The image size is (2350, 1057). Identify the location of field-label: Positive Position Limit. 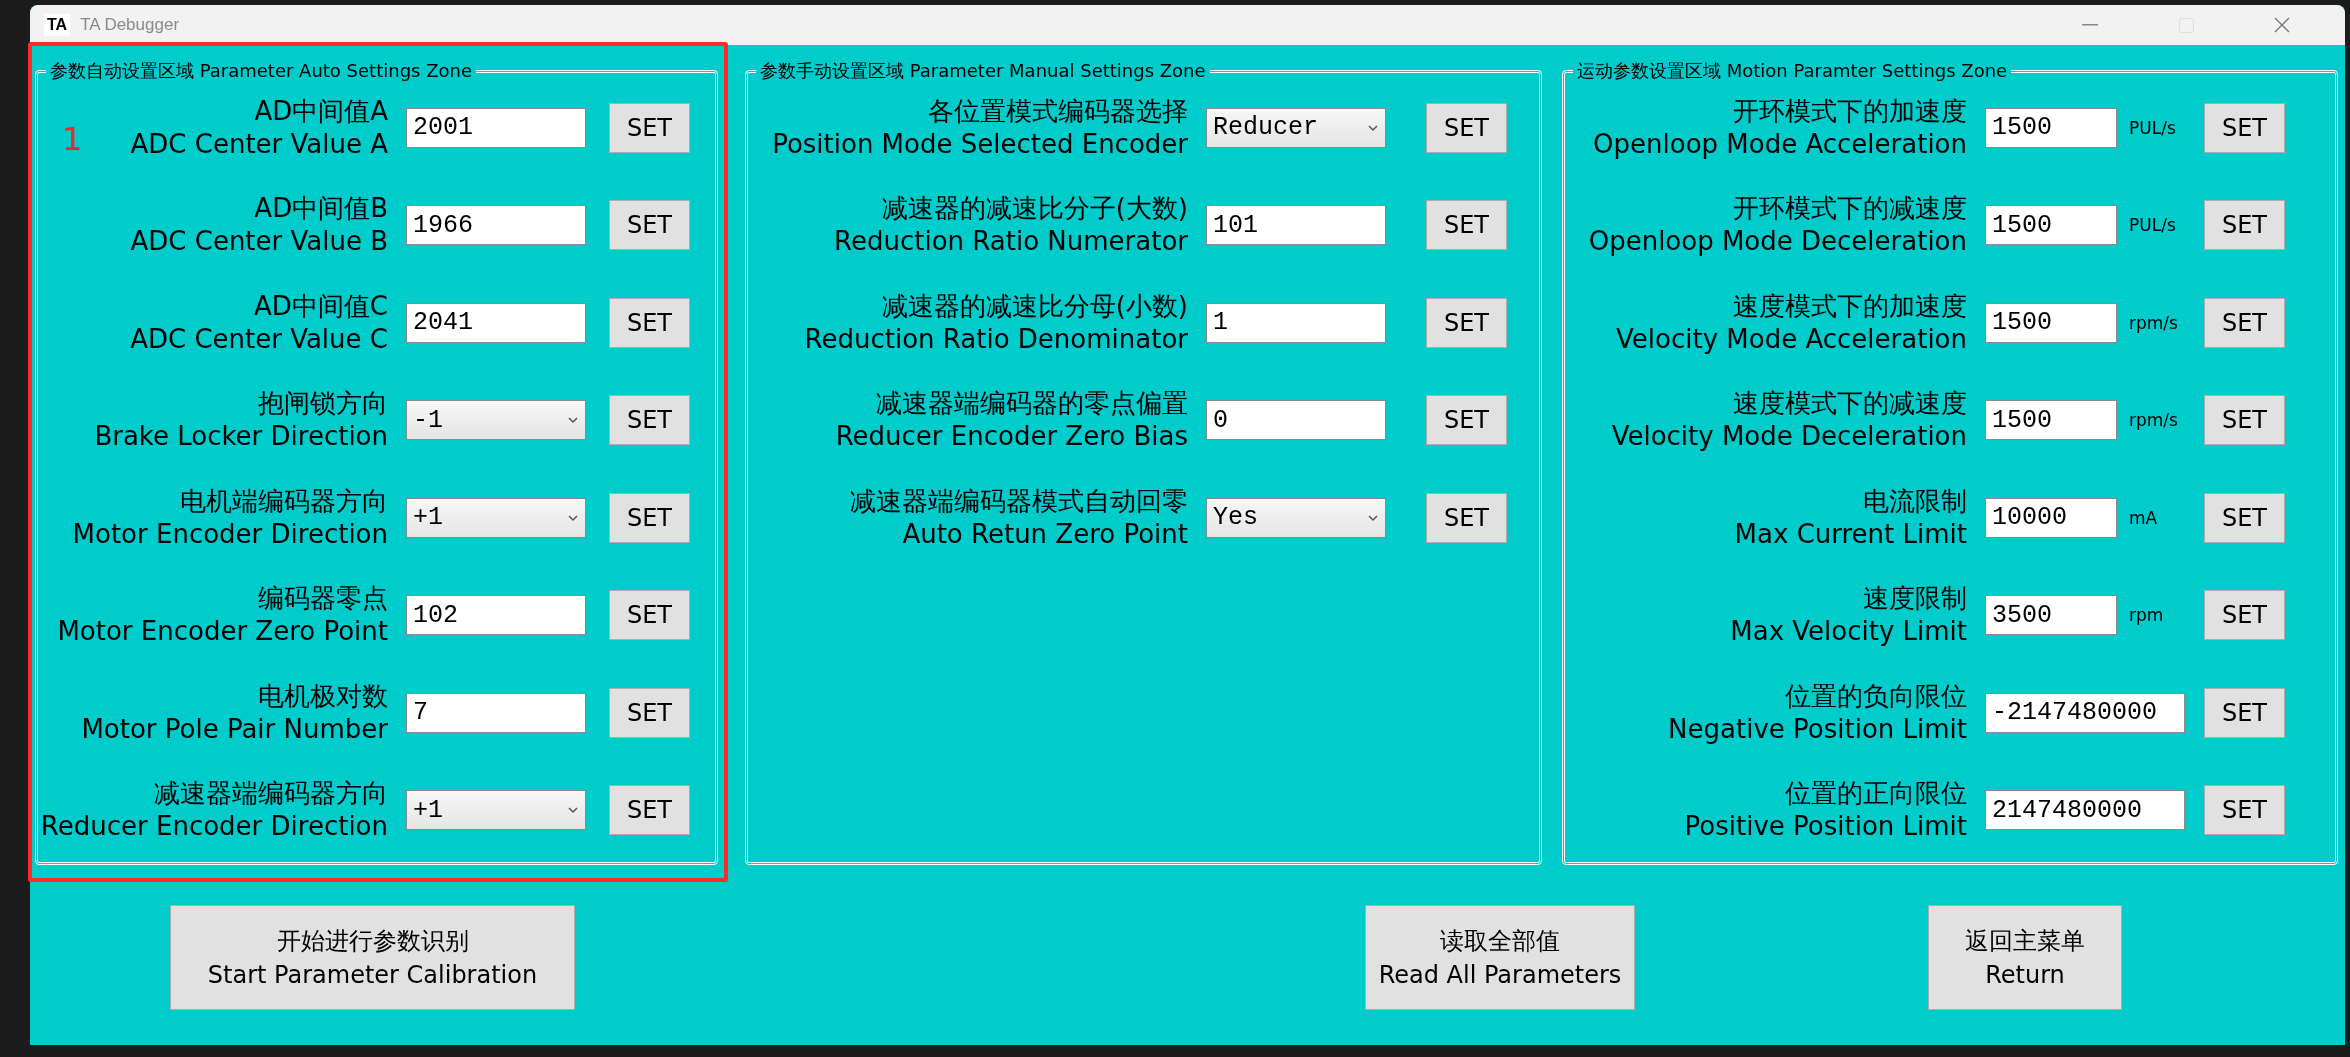
(1825, 827).